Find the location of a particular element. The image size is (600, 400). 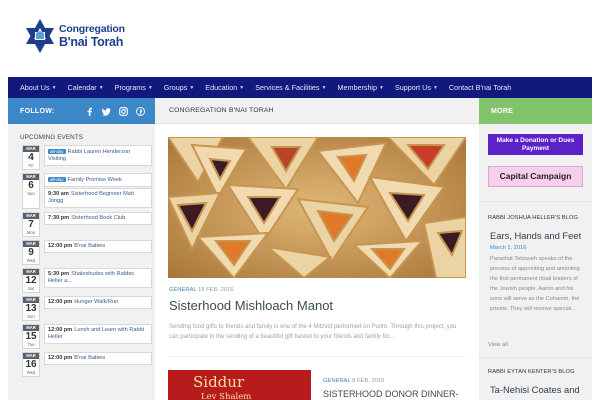

nav-label: Calendar is located at coordinates (82, 87).